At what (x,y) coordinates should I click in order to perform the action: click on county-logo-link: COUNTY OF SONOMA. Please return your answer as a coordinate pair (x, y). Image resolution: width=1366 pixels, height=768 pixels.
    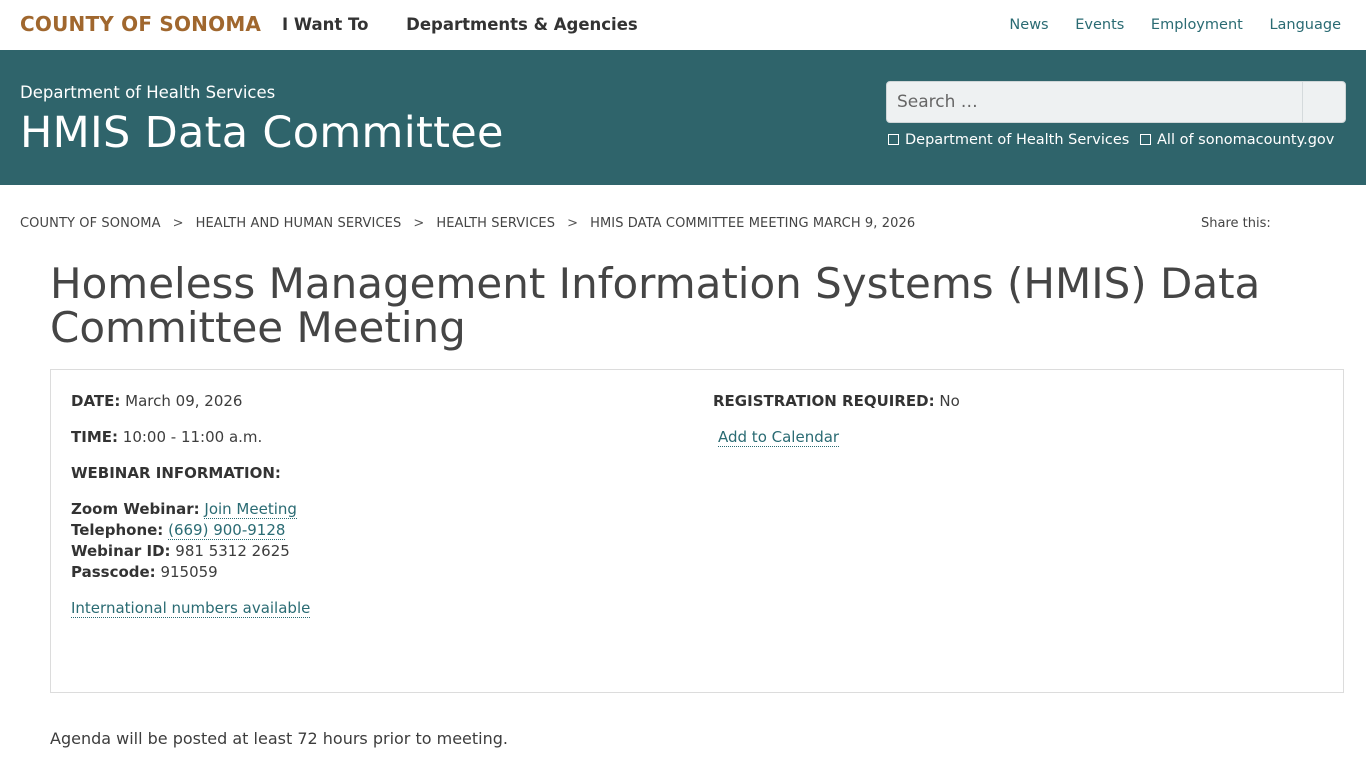
    Looking at the image, I should click on (140, 24).